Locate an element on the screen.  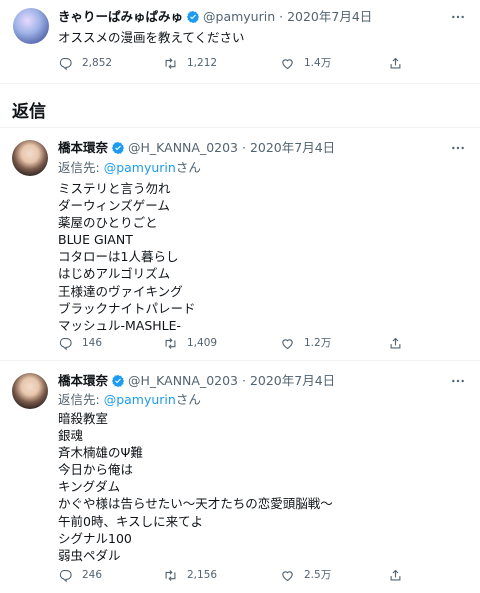
retweet-count: 1,409 is located at coordinates (202, 343).